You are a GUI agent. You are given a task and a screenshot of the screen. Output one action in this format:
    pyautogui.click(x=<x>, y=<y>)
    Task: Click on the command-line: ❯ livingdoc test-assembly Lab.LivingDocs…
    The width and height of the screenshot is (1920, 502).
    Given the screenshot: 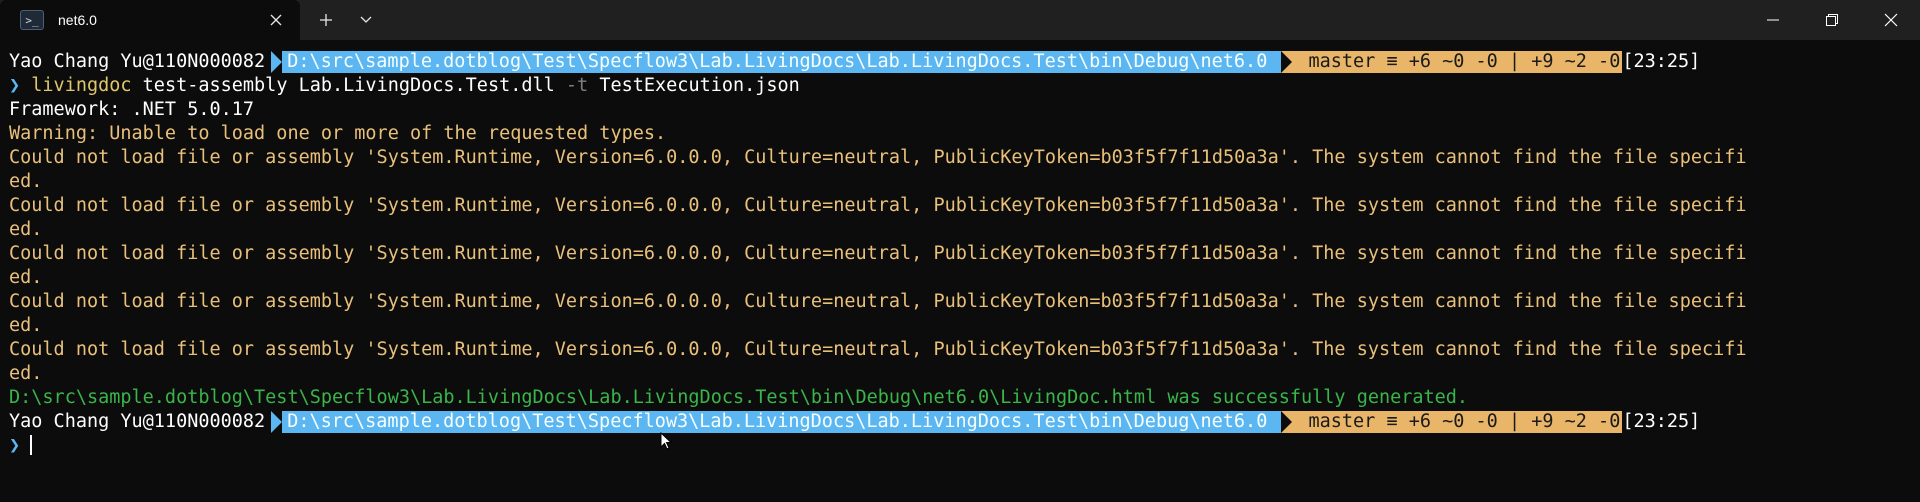 What is the action you would take?
    pyautogui.click(x=964, y=86)
    